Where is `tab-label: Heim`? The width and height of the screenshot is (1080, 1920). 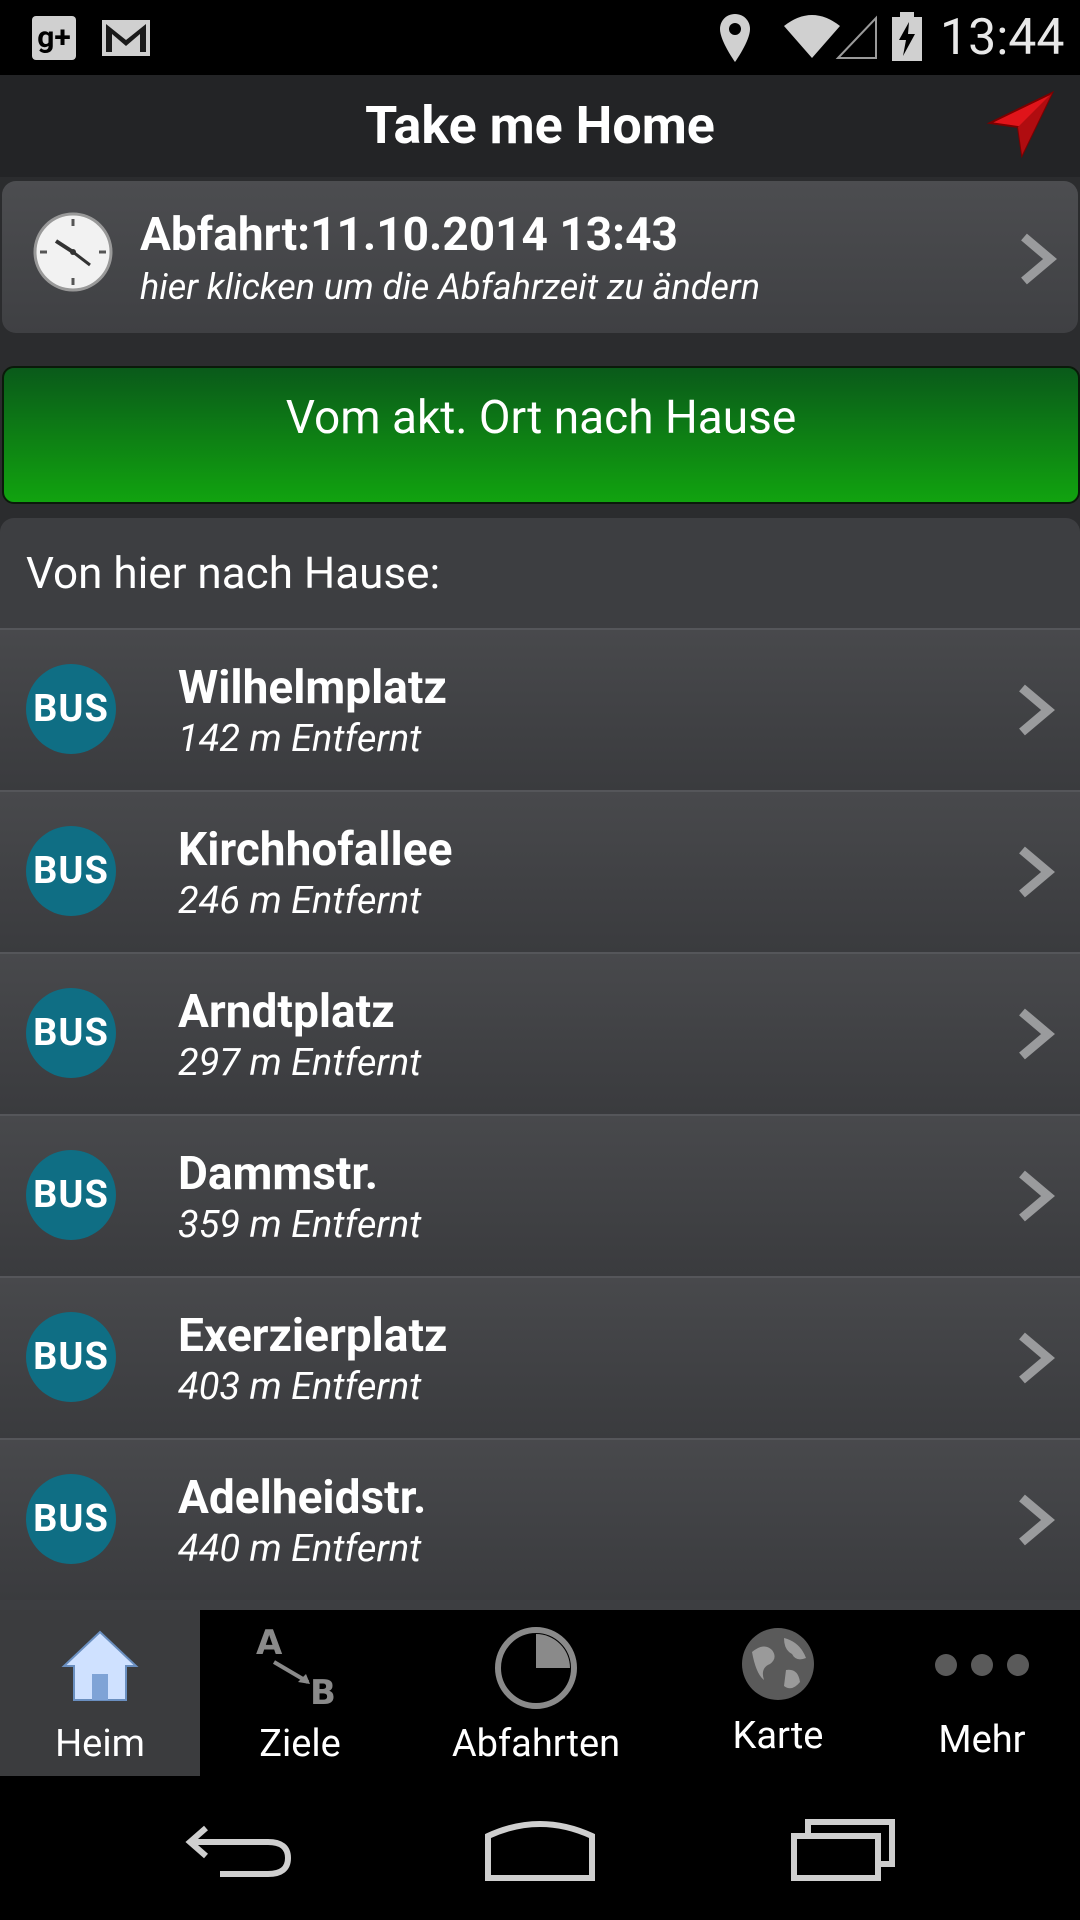 tab-label: Heim is located at coordinates (100, 1744).